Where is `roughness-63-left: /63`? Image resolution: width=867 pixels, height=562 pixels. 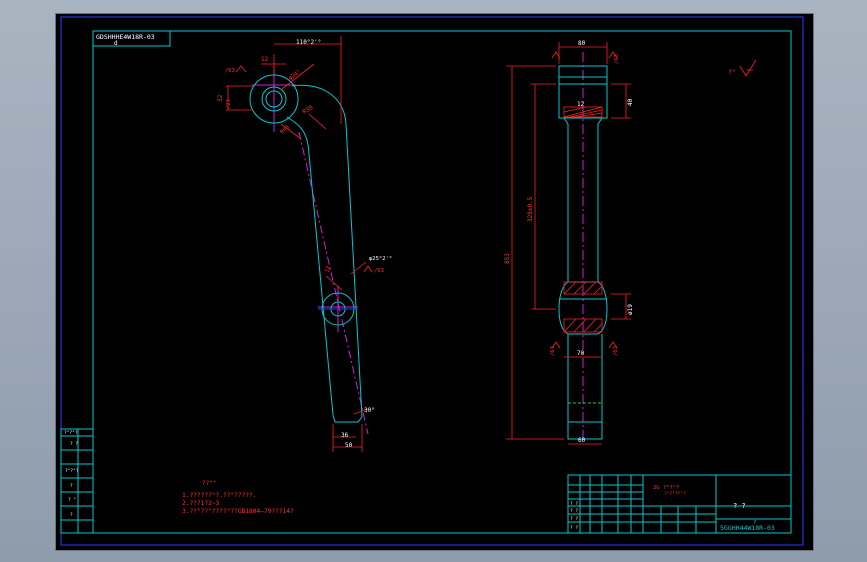
roughness-63-left: /63 is located at coordinates (553, 351).